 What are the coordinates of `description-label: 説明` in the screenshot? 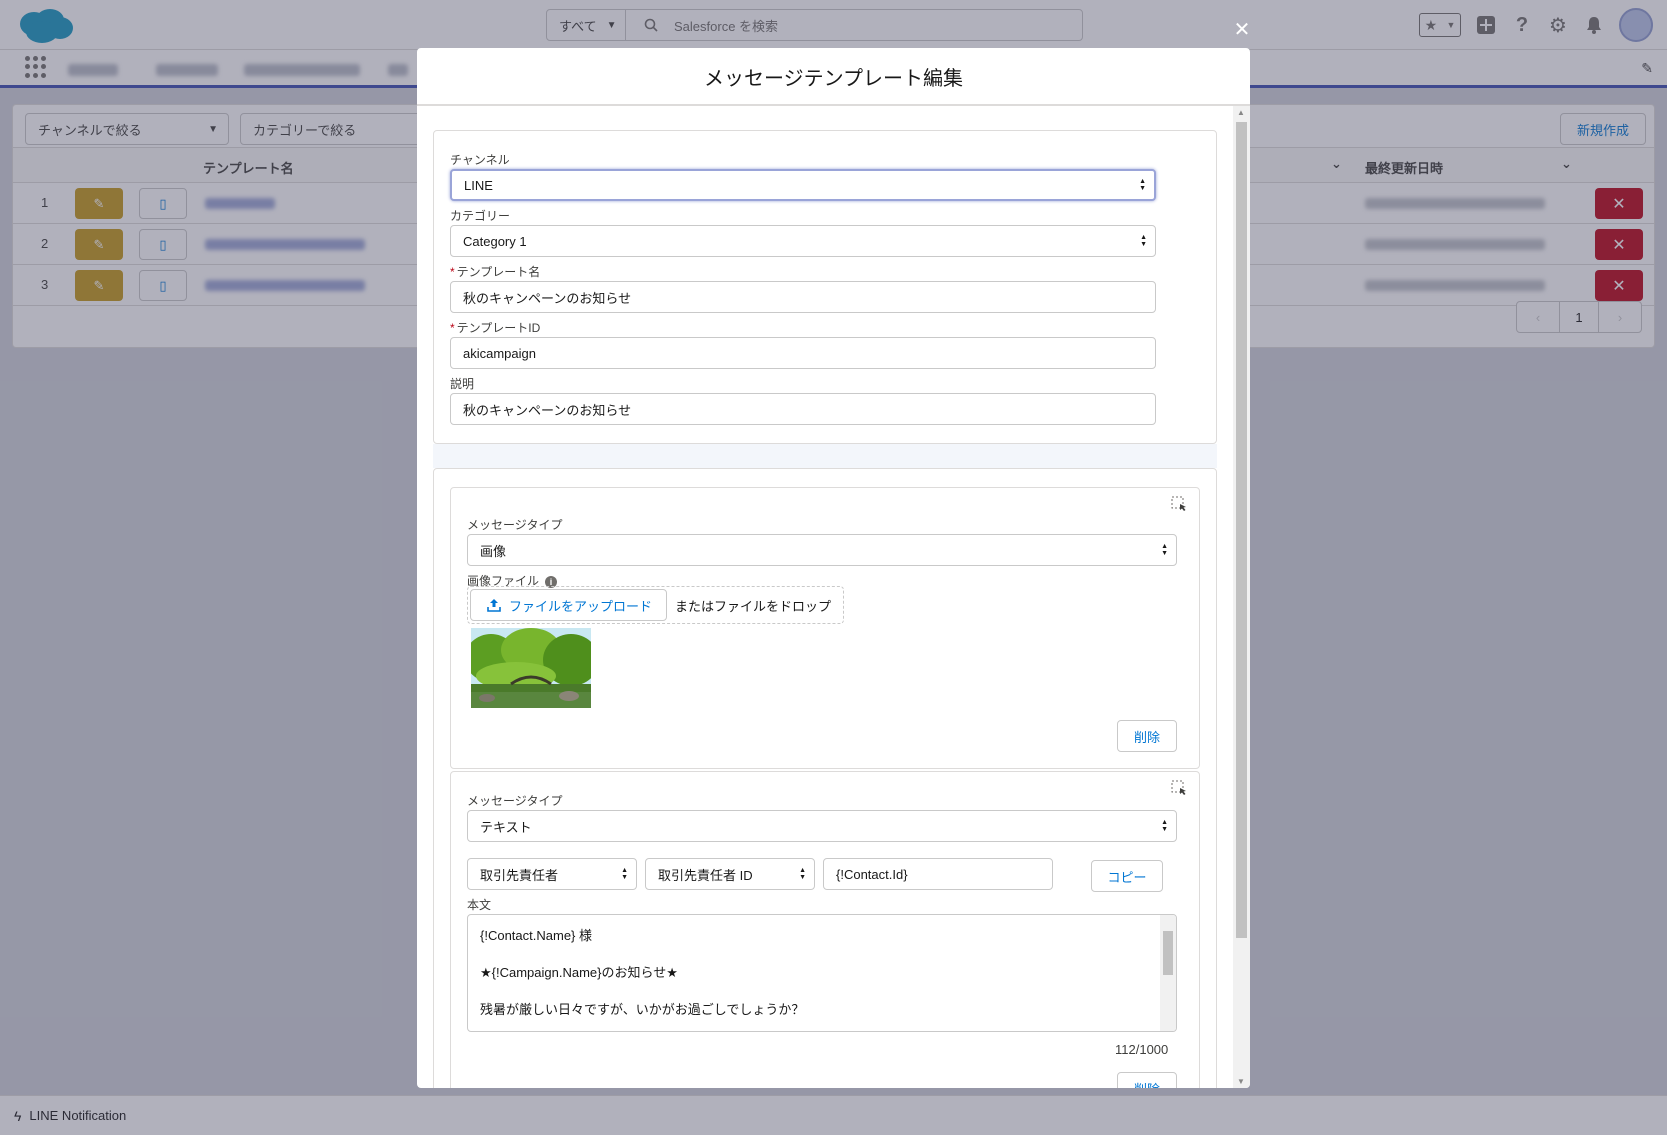 It's located at (462, 384).